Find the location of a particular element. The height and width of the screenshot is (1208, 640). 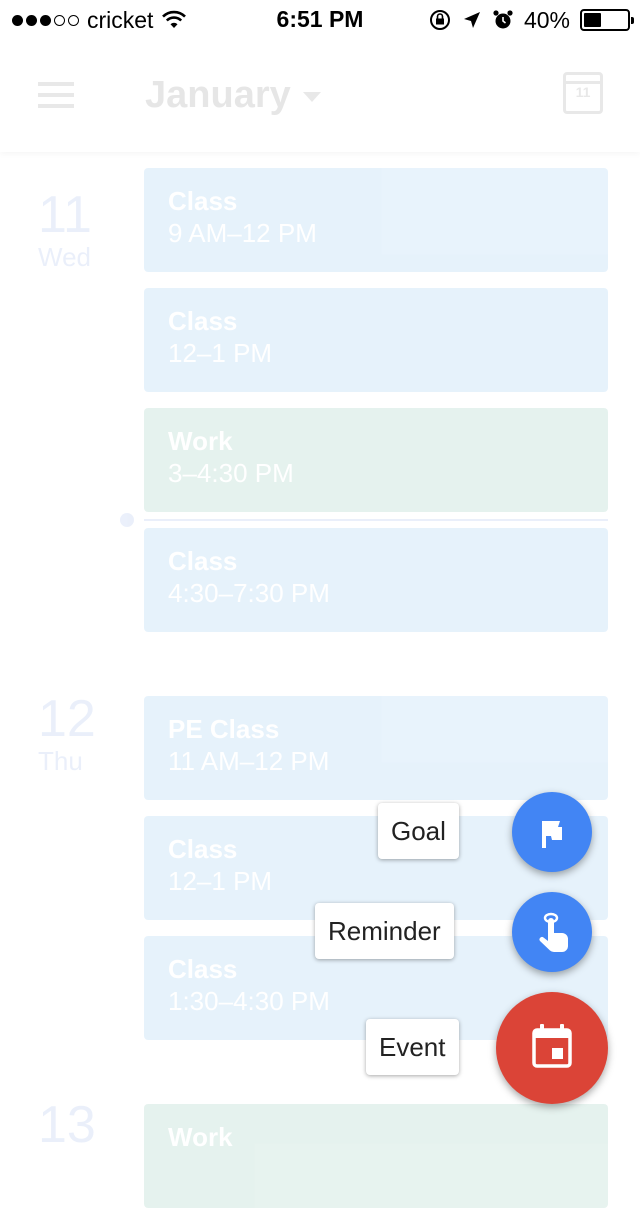

event-time: 3–4:30 PM is located at coordinates (231, 473).